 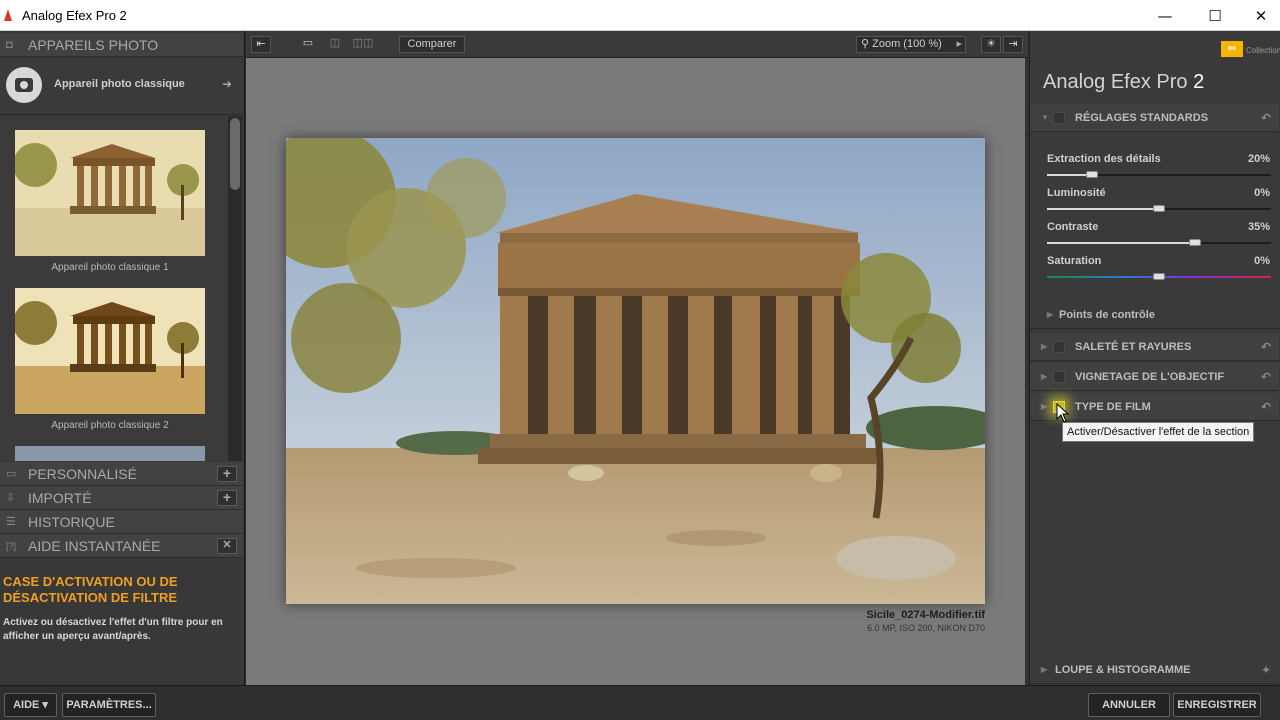 What do you see at coordinates (1158, 432) in the screenshot?
I see `tooltip: Activer/Désactiver l'effet de la section` at bounding box center [1158, 432].